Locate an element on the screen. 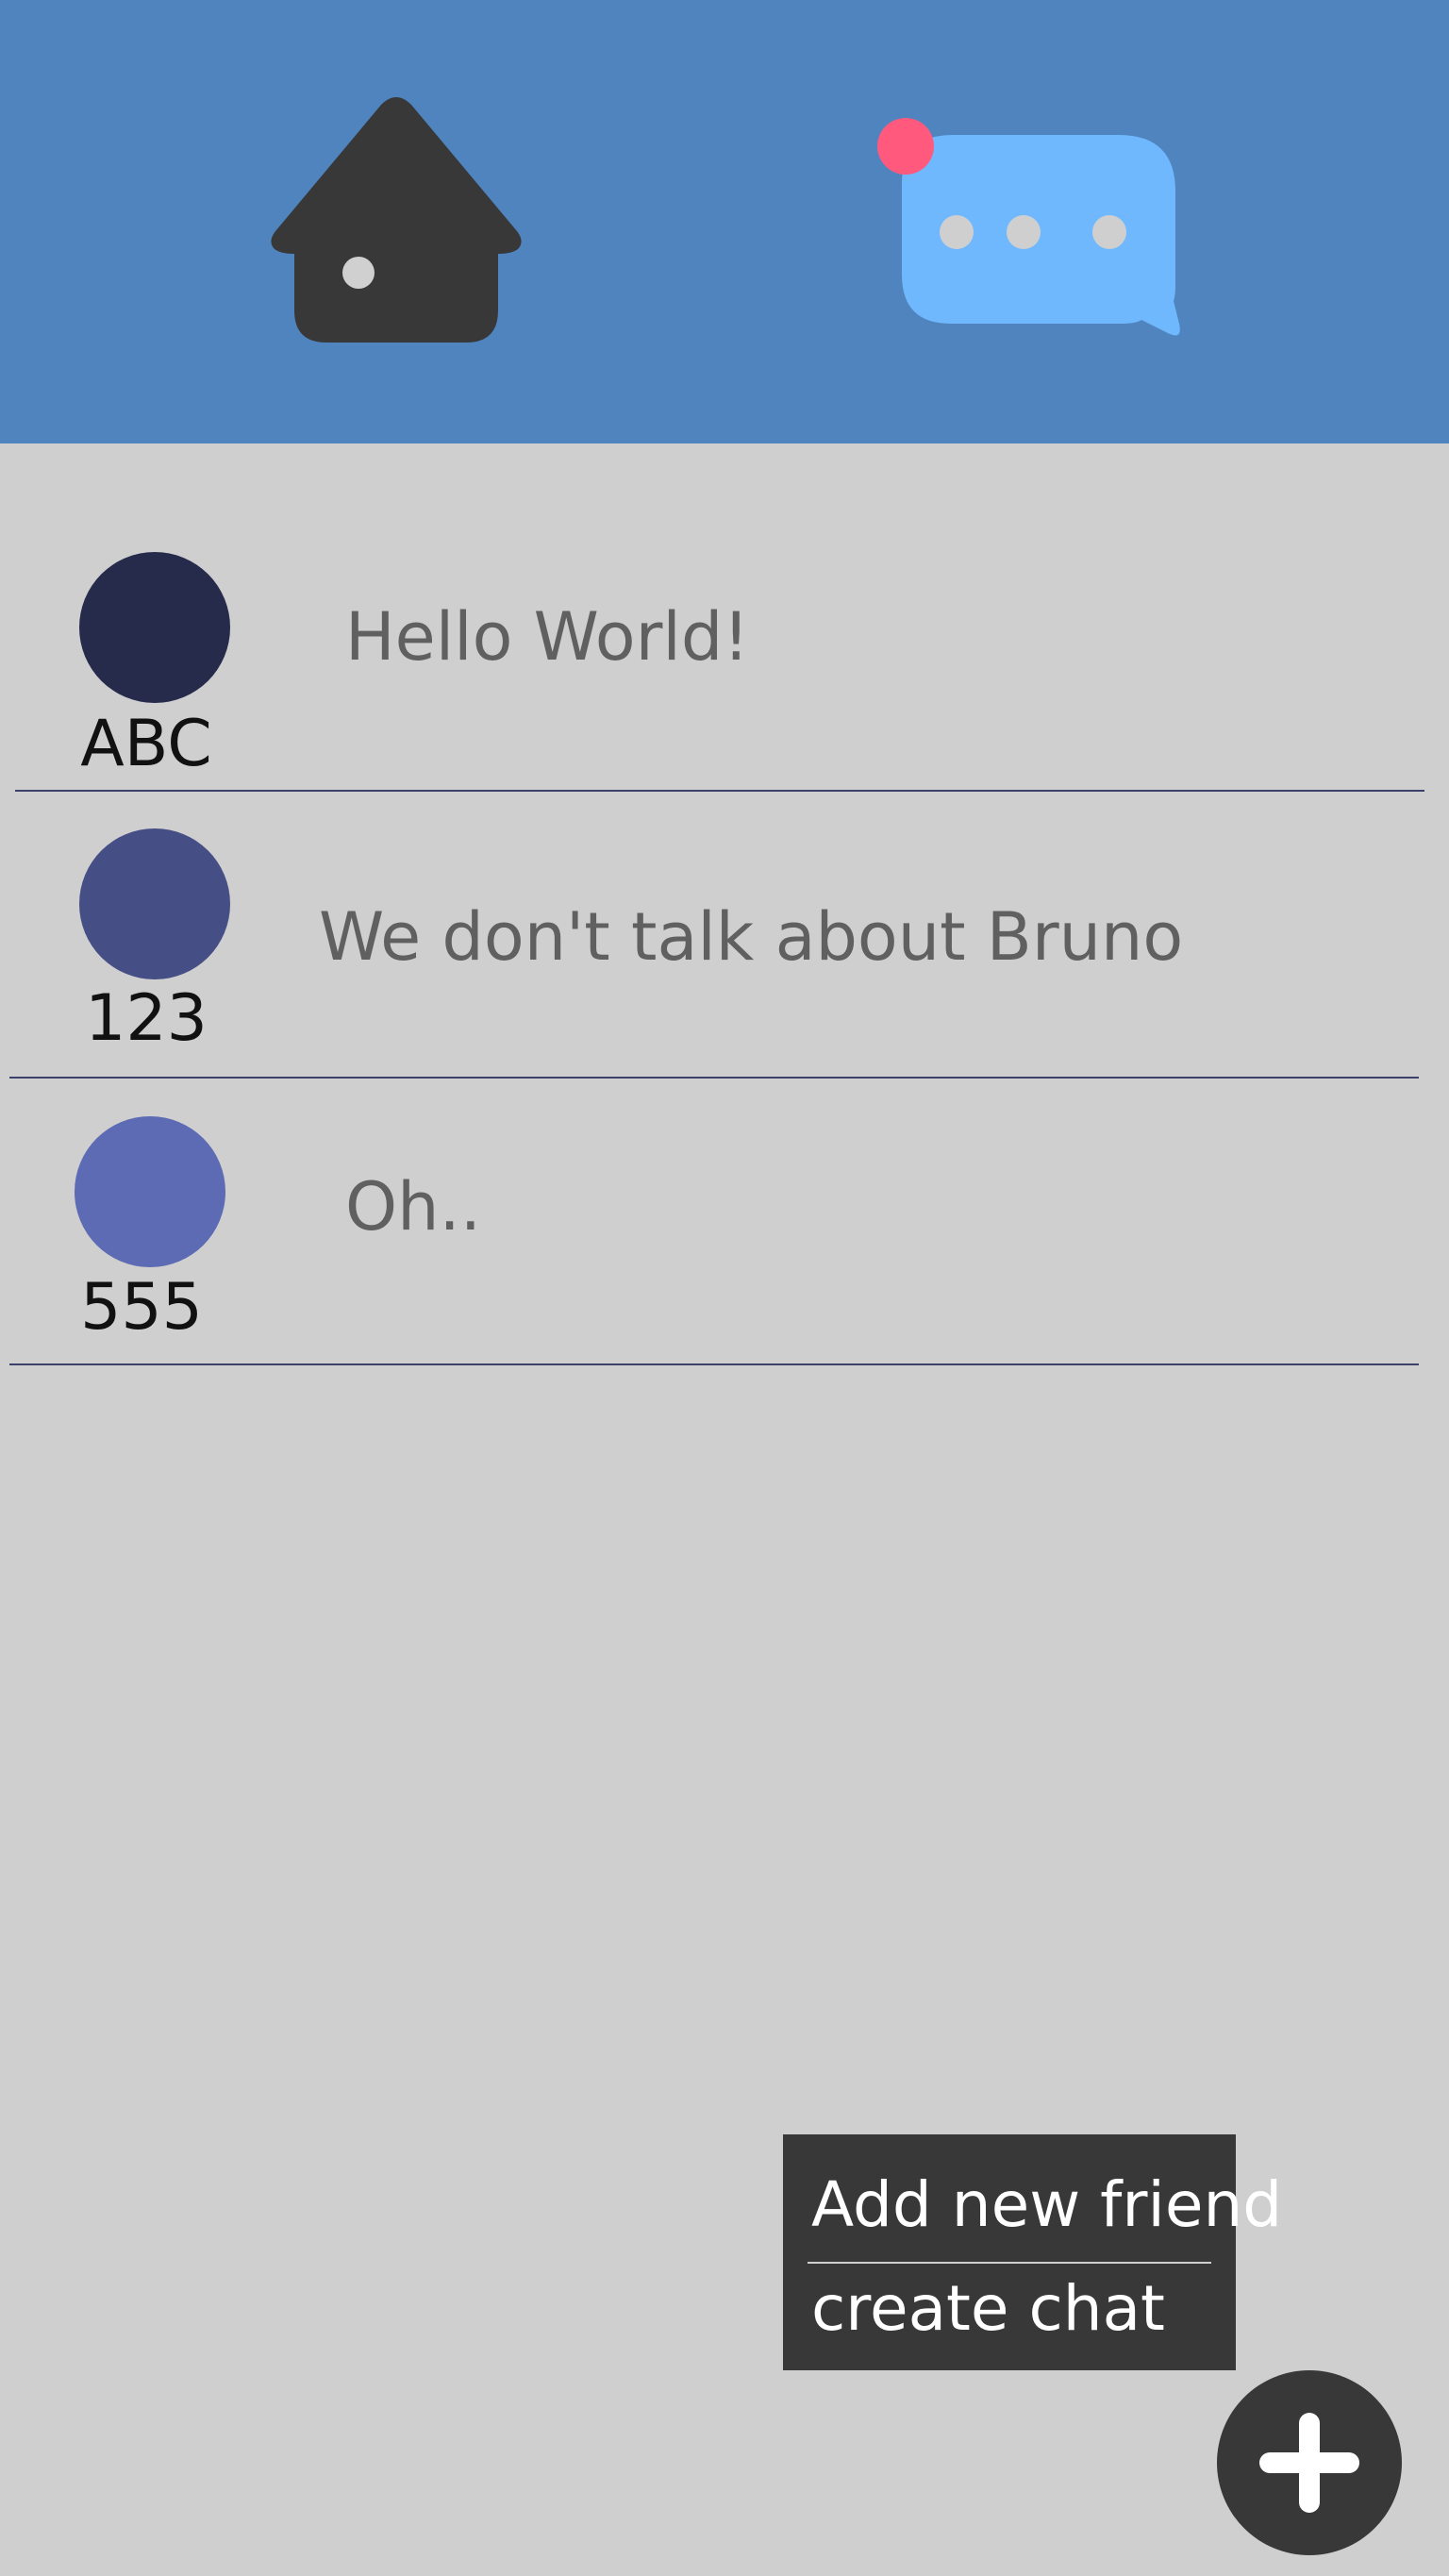 The height and width of the screenshot is (2576, 1449). add-button is located at coordinates (1309, 2462).